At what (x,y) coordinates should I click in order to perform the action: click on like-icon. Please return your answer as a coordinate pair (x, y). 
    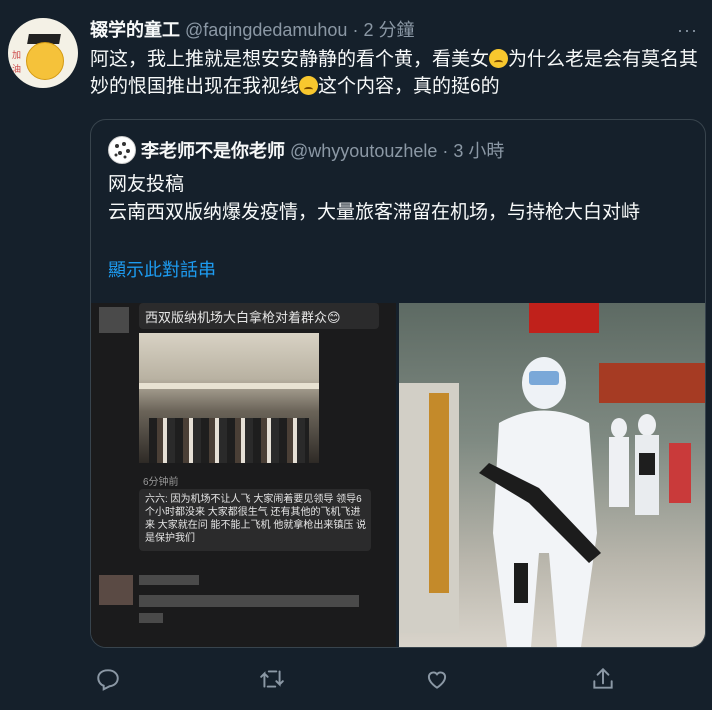
    Looking at the image, I should click on (437, 680).